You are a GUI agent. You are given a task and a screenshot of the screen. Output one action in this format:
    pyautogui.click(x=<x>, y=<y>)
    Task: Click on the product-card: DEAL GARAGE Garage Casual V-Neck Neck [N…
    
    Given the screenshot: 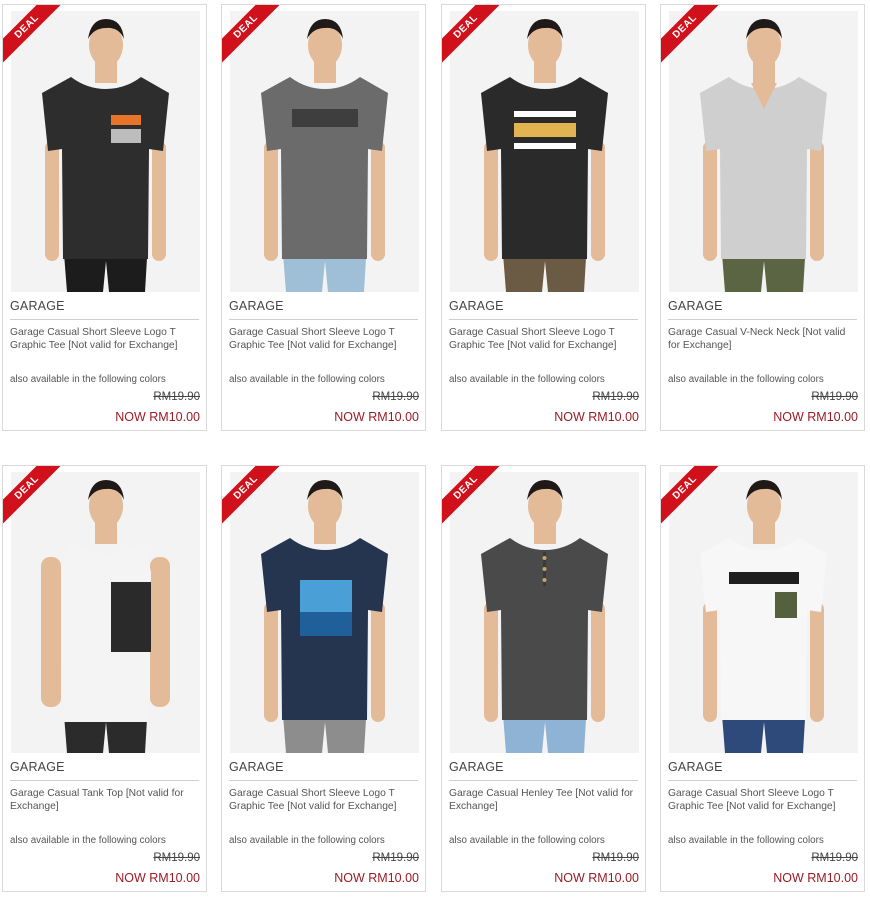 What is the action you would take?
    pyautogui.click(x=762, y=217)
    